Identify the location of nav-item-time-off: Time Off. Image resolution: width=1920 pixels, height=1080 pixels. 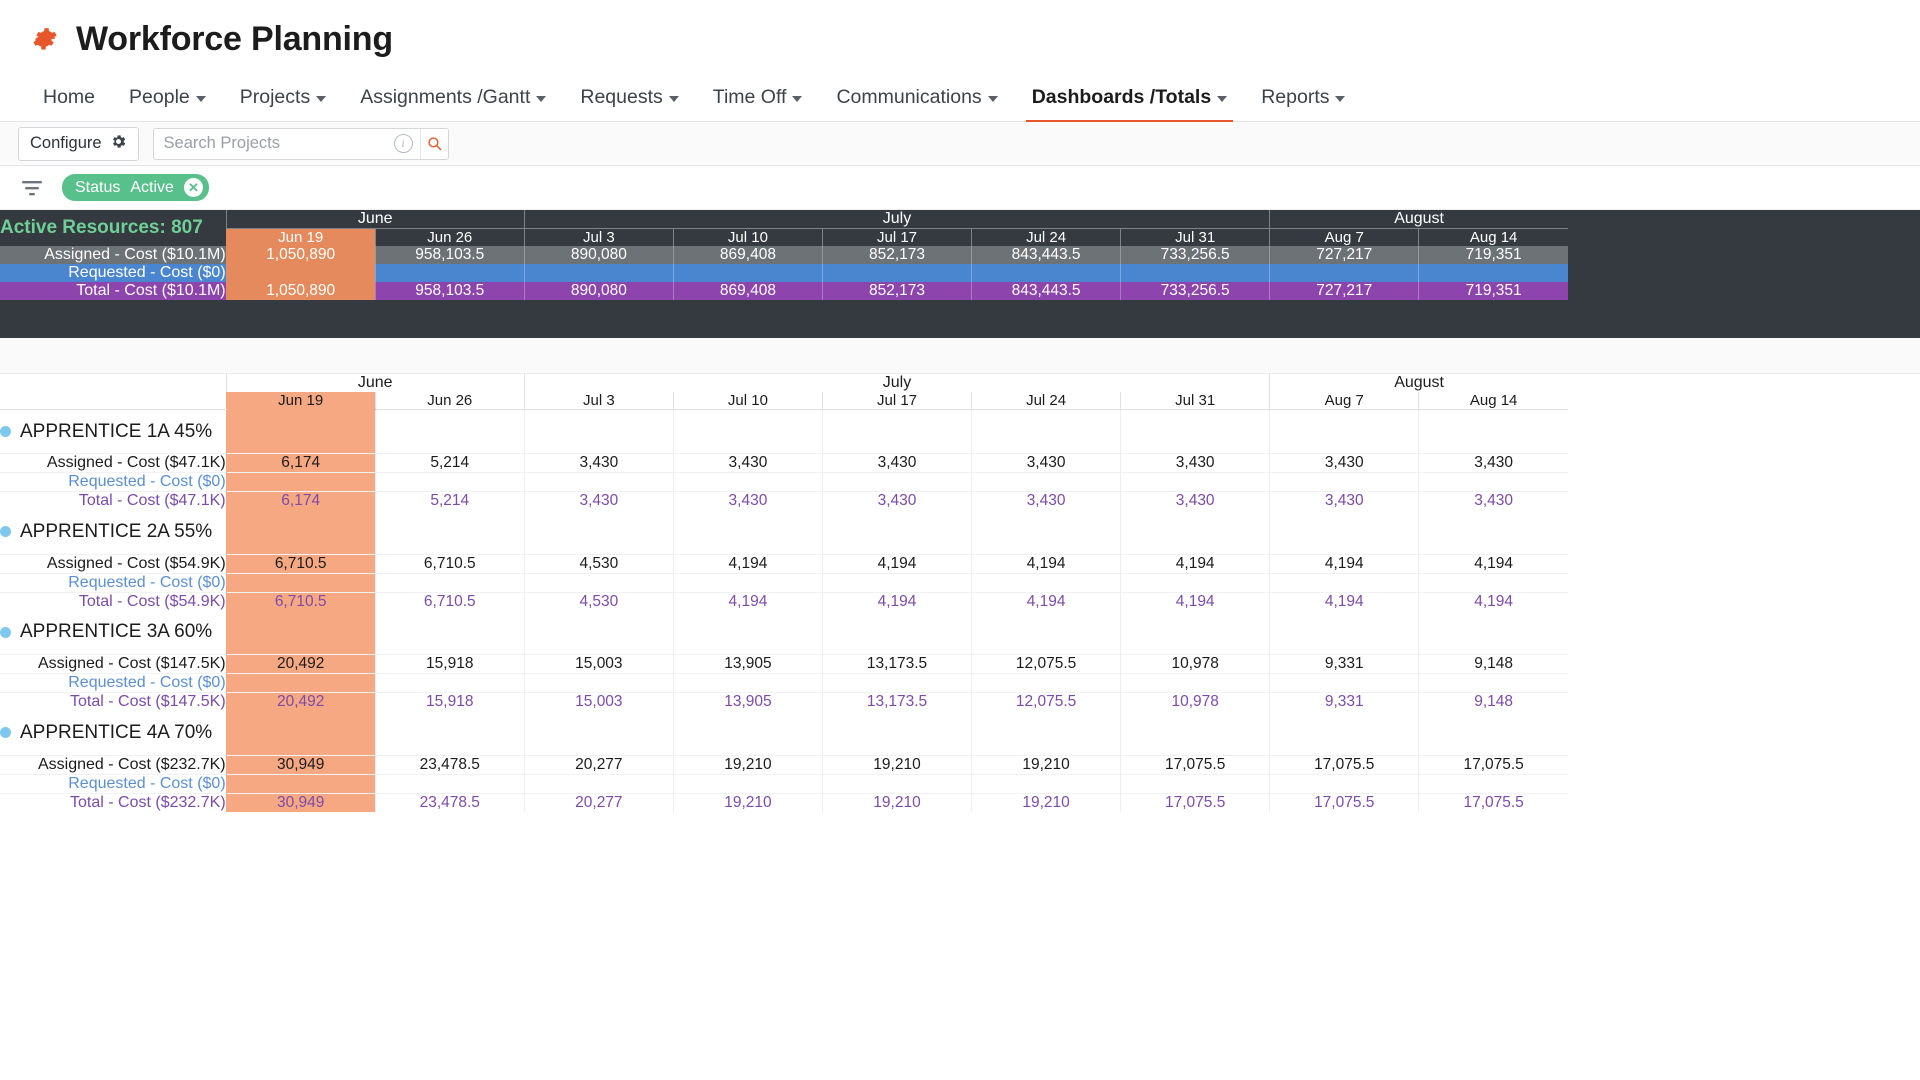
(758, 103).